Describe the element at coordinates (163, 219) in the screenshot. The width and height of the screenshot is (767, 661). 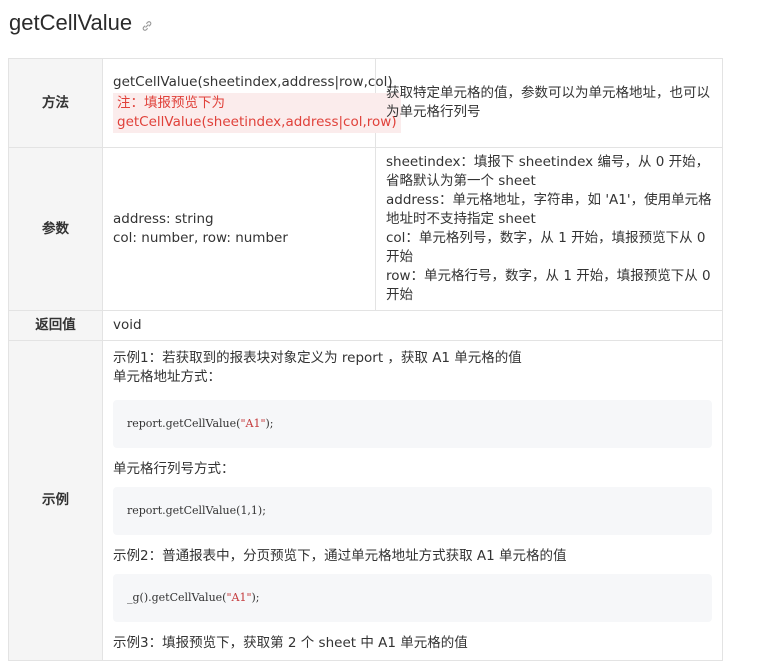
I see `param-address-type: address: string` at that location.